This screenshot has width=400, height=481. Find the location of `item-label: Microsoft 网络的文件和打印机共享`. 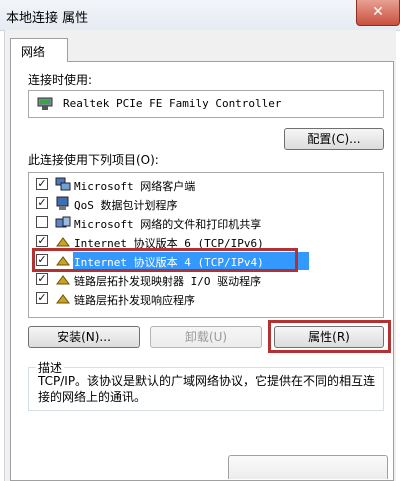

item-label: Microsoft 网络的文件和打印机共享 is located at coordinates (168, 224).